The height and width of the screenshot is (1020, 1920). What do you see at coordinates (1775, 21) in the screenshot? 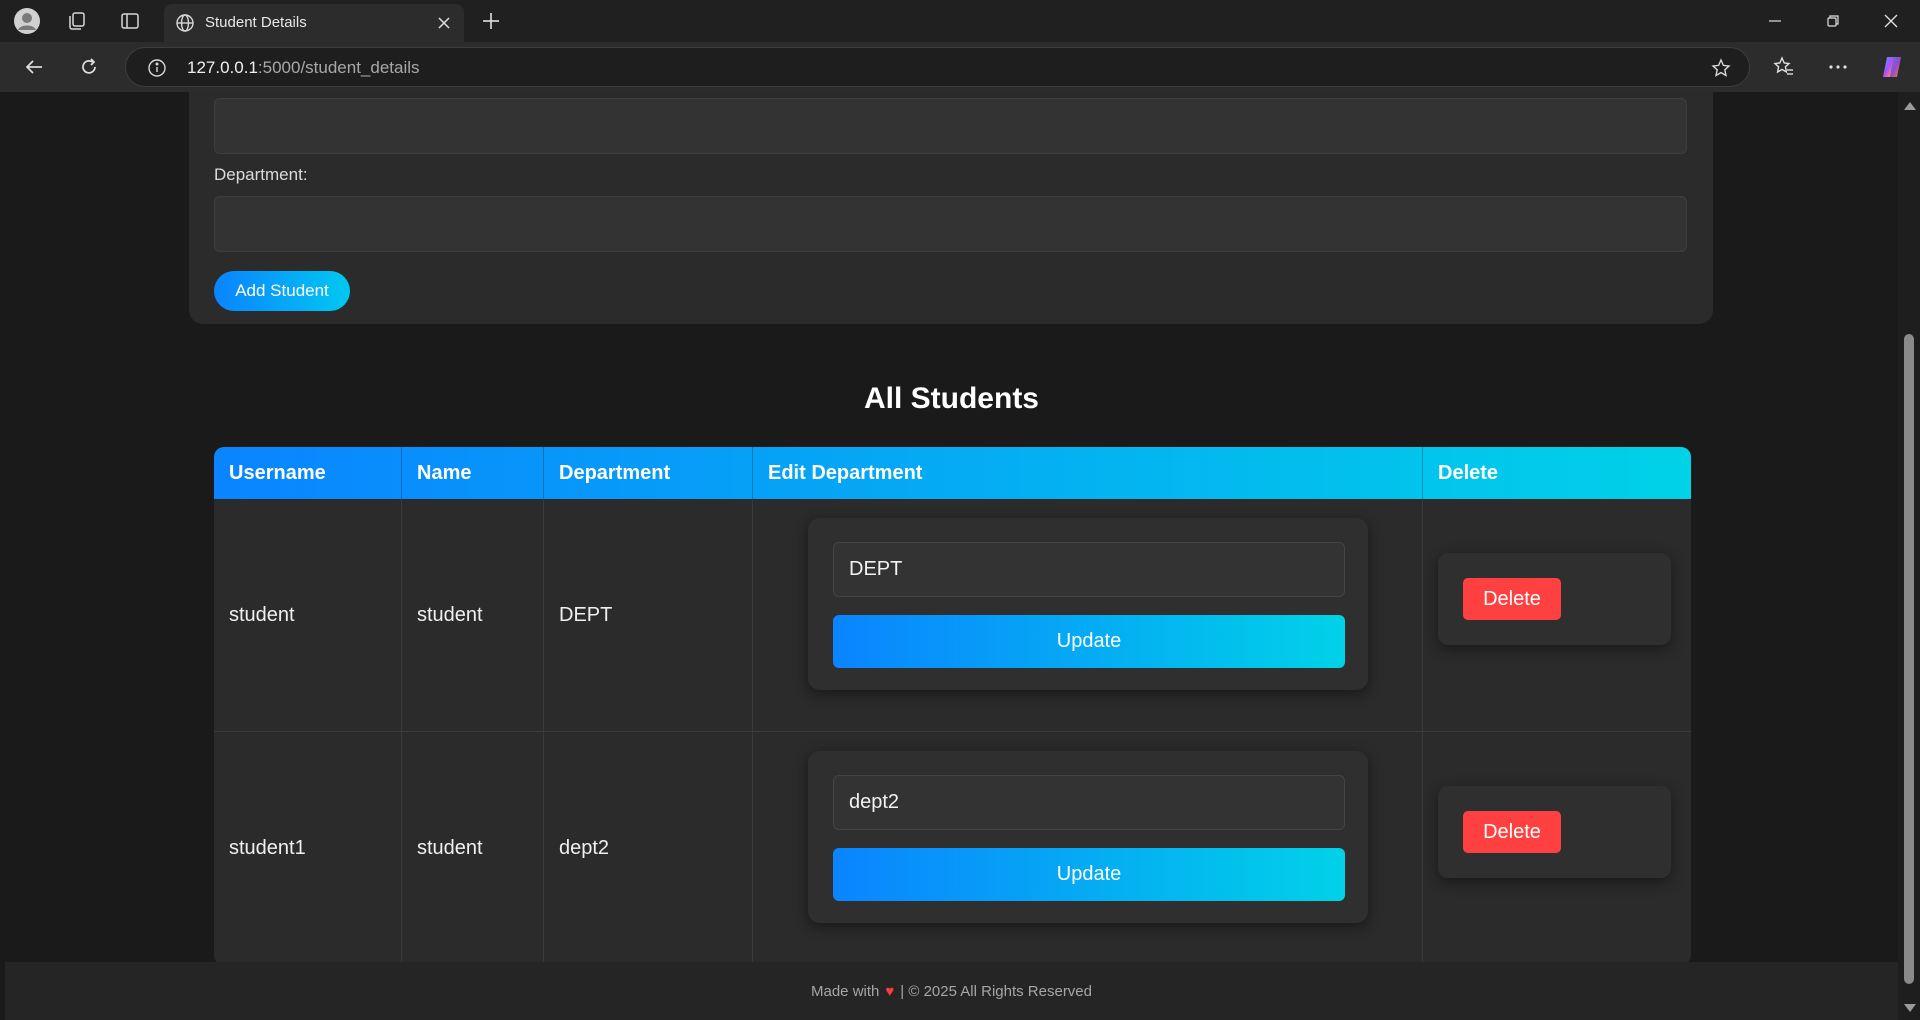
I see `minimize-icon` at bounding box center [1775, 21].